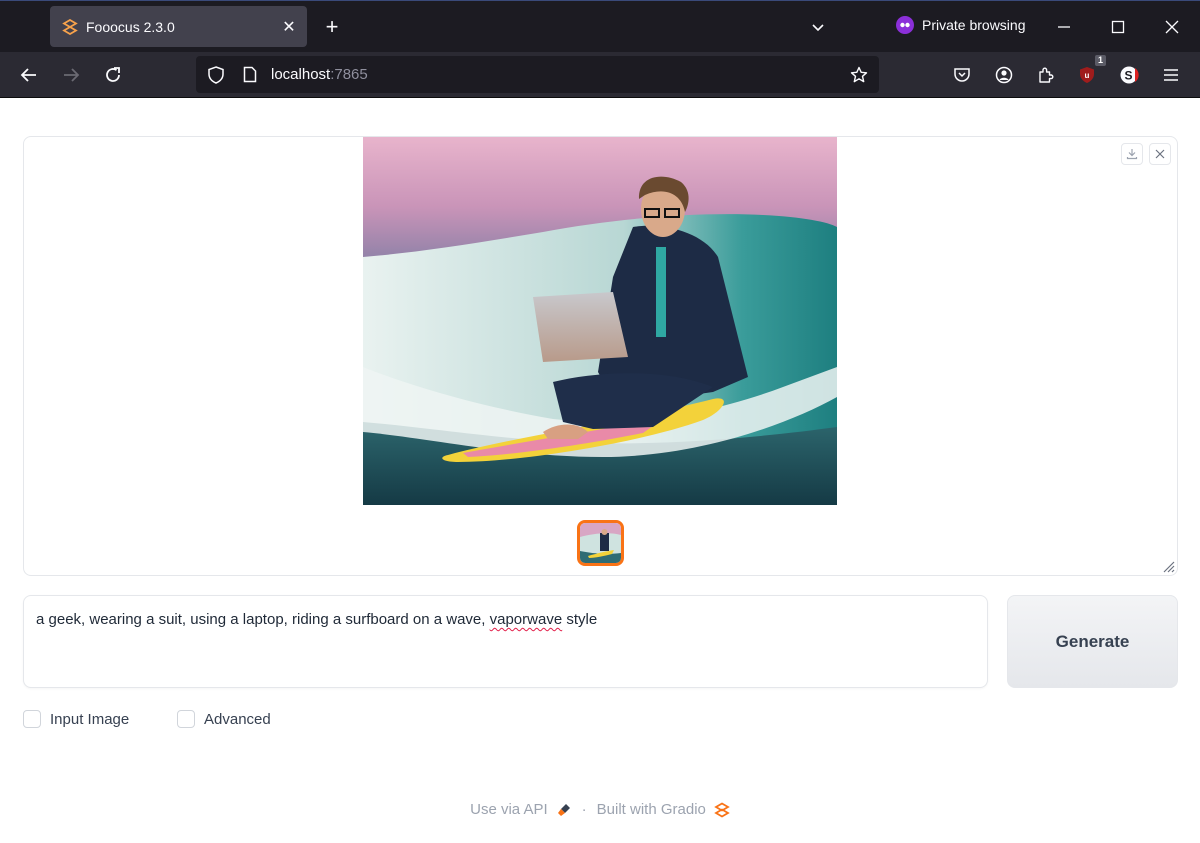  I want to click on url-host: localhost, so click(301, 74).